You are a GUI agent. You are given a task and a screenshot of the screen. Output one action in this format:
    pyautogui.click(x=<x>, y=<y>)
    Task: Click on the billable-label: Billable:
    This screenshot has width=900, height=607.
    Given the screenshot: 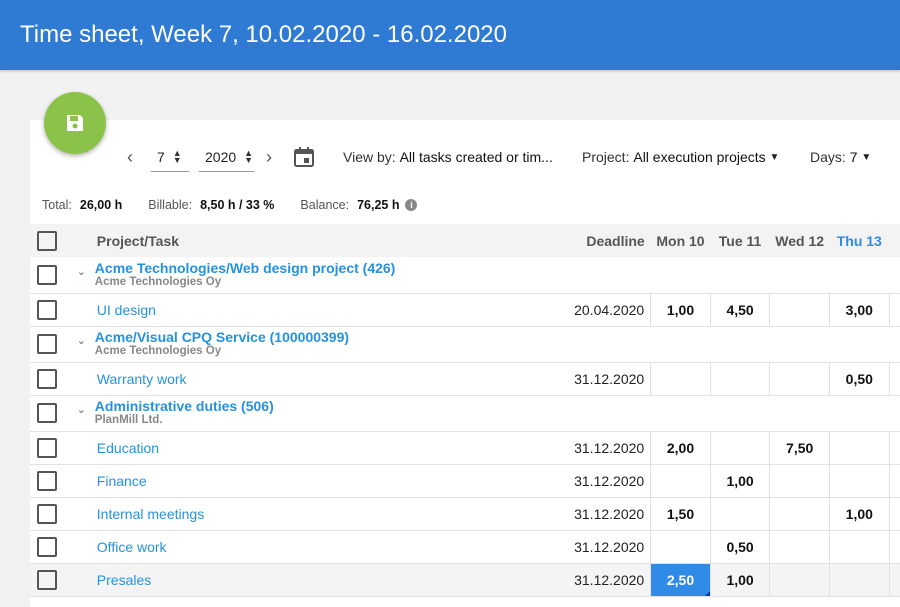 What is the action you would take?
    pyautogui.click(x=170, y=205)
    